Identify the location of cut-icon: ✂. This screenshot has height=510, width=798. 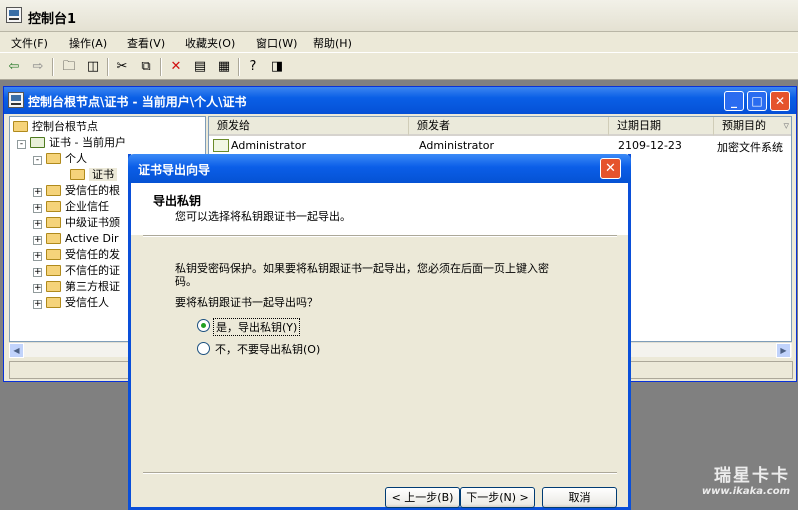
(122, 67).